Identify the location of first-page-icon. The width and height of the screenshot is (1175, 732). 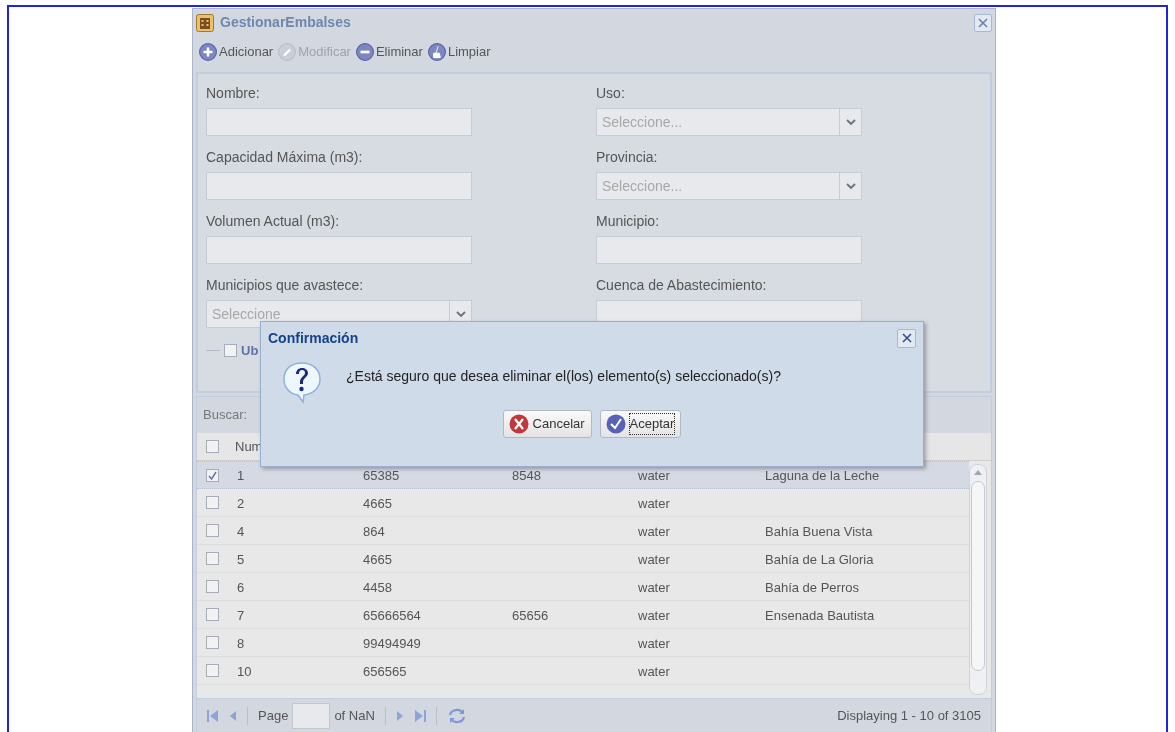
(213, 715).